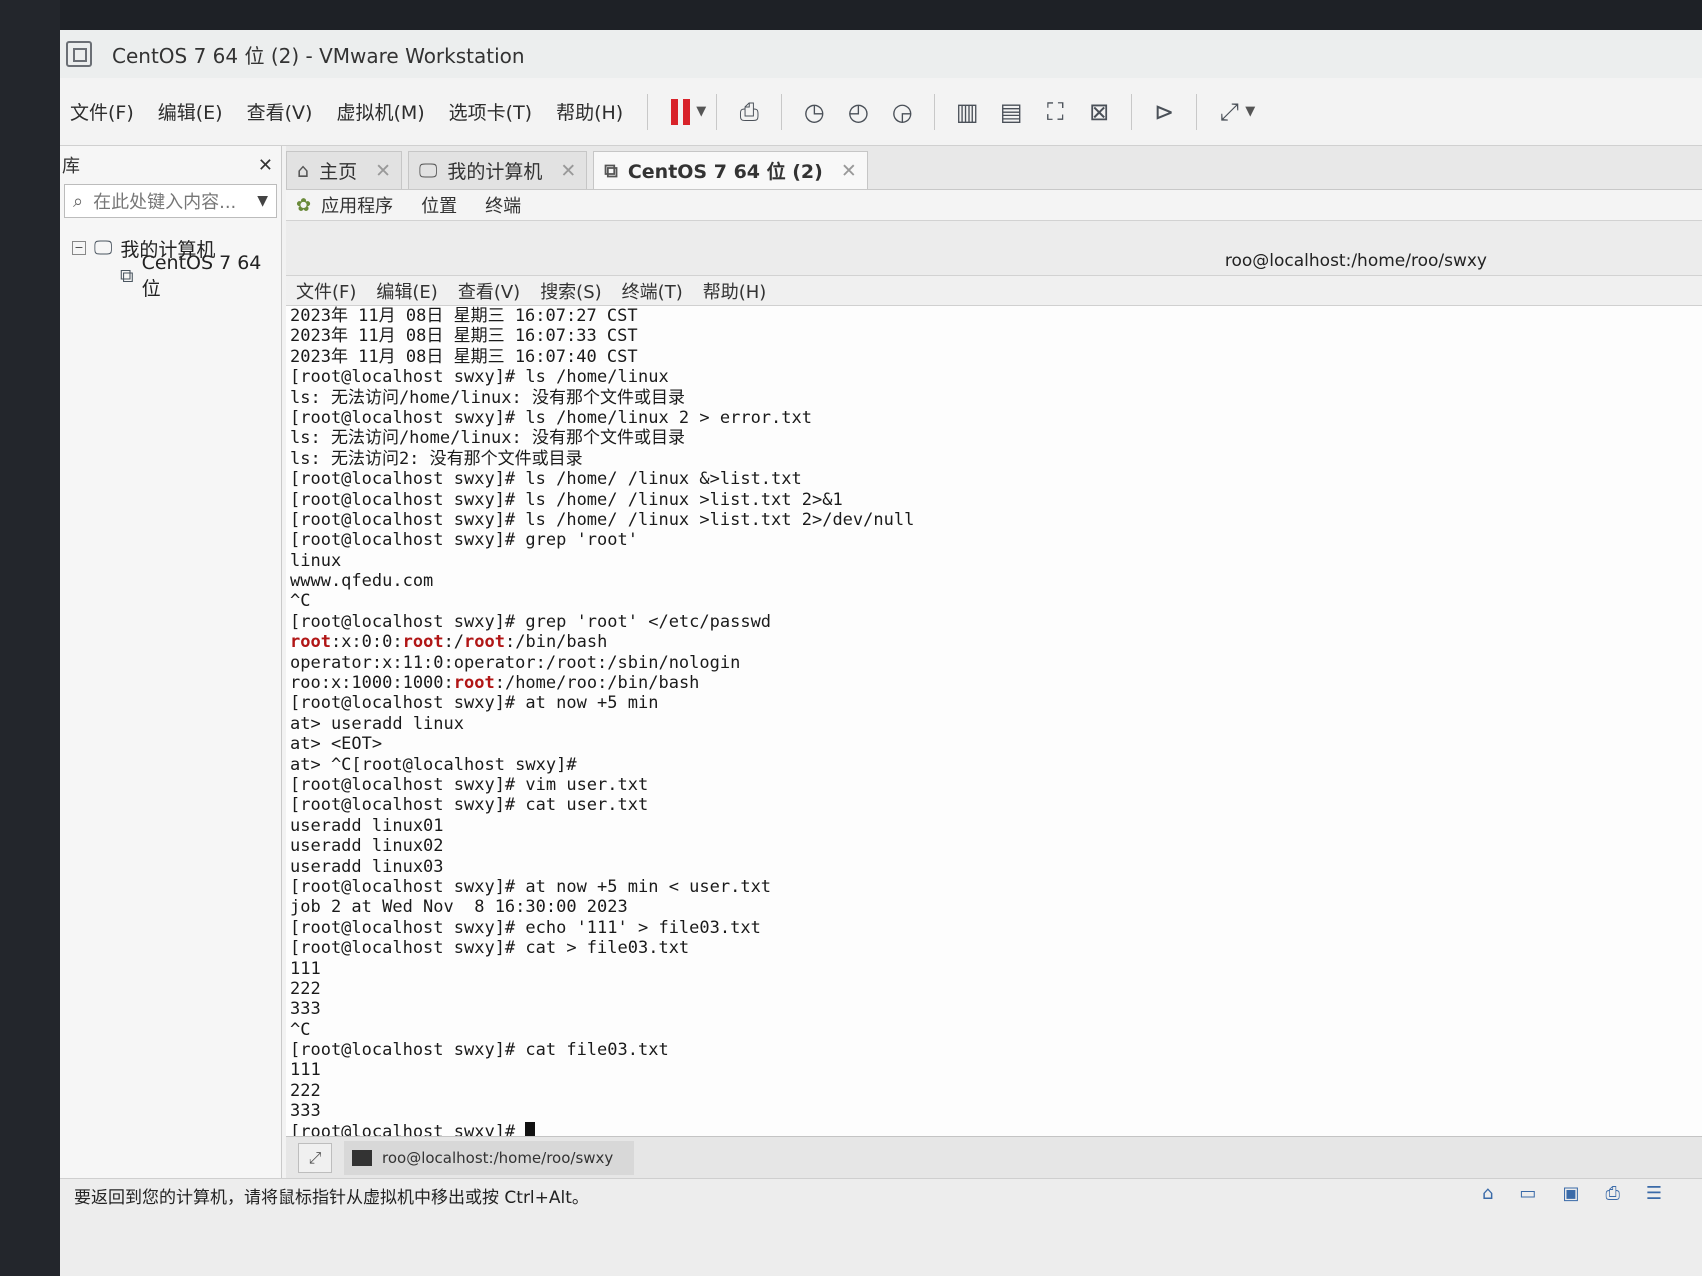 Image resolution: width=1702 pixels, height=1276 pixels. What do you see at coordinates (725, 172) in the screenshot?
I see `tab-label: CentOS 7 64 位 (2)` at bounding box center [725, 172].